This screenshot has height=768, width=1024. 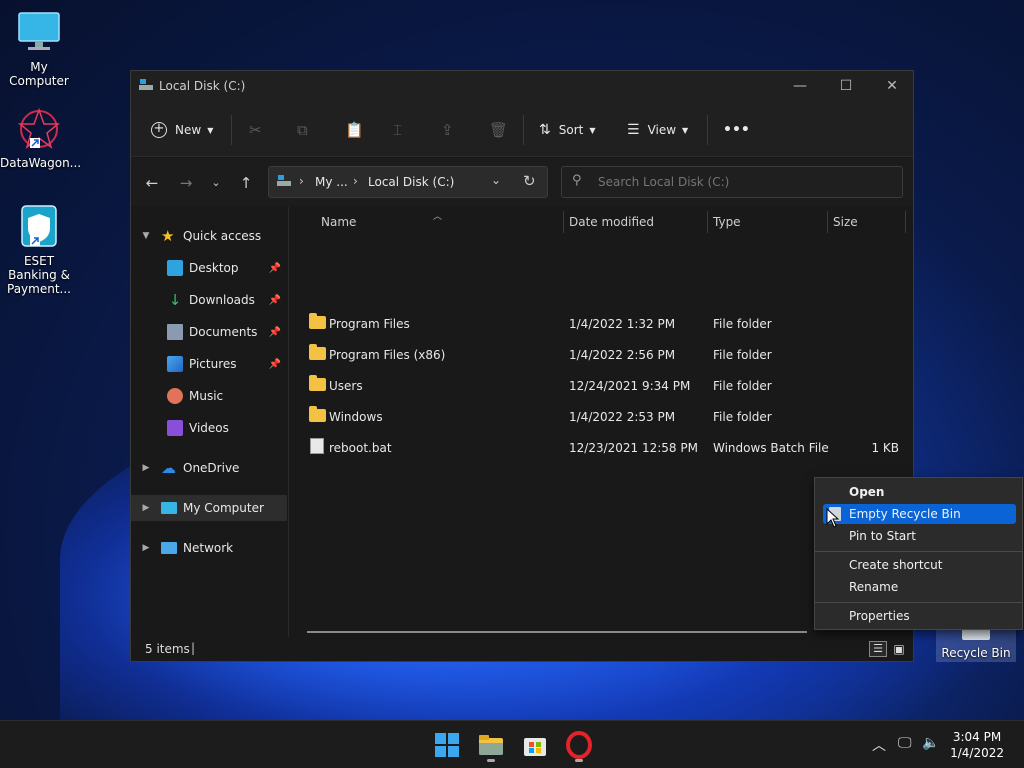 What do you see at coordinates (209, 428) in the screenshot?
I see `sidebar-item-videos: Videos` at bounding box center [209, 428].